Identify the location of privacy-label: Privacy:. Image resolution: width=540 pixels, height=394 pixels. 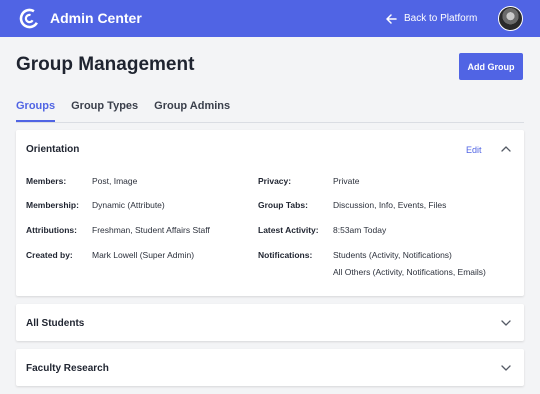
(275, 181).